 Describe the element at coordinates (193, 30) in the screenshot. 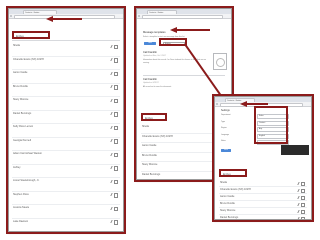

I see `middle-arrow-line` at that location.